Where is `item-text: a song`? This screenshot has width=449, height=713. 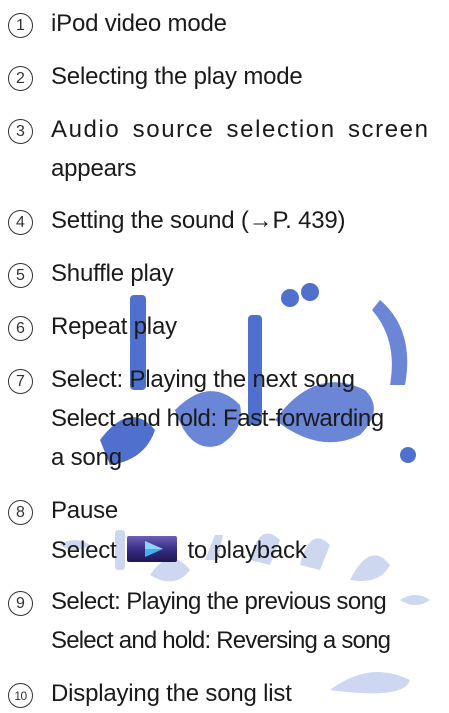
item-text: a song is located at coordinates (86, 457).